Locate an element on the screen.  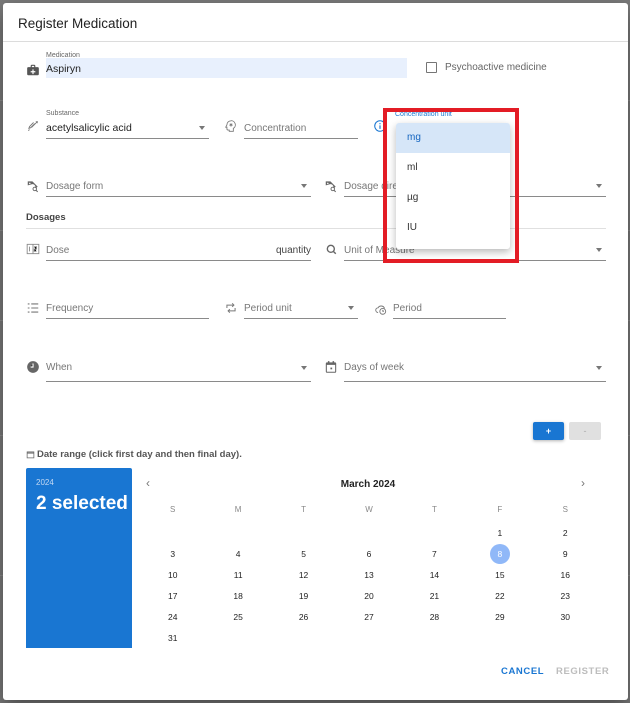
clock-icon is located at coordinates (33, 367).